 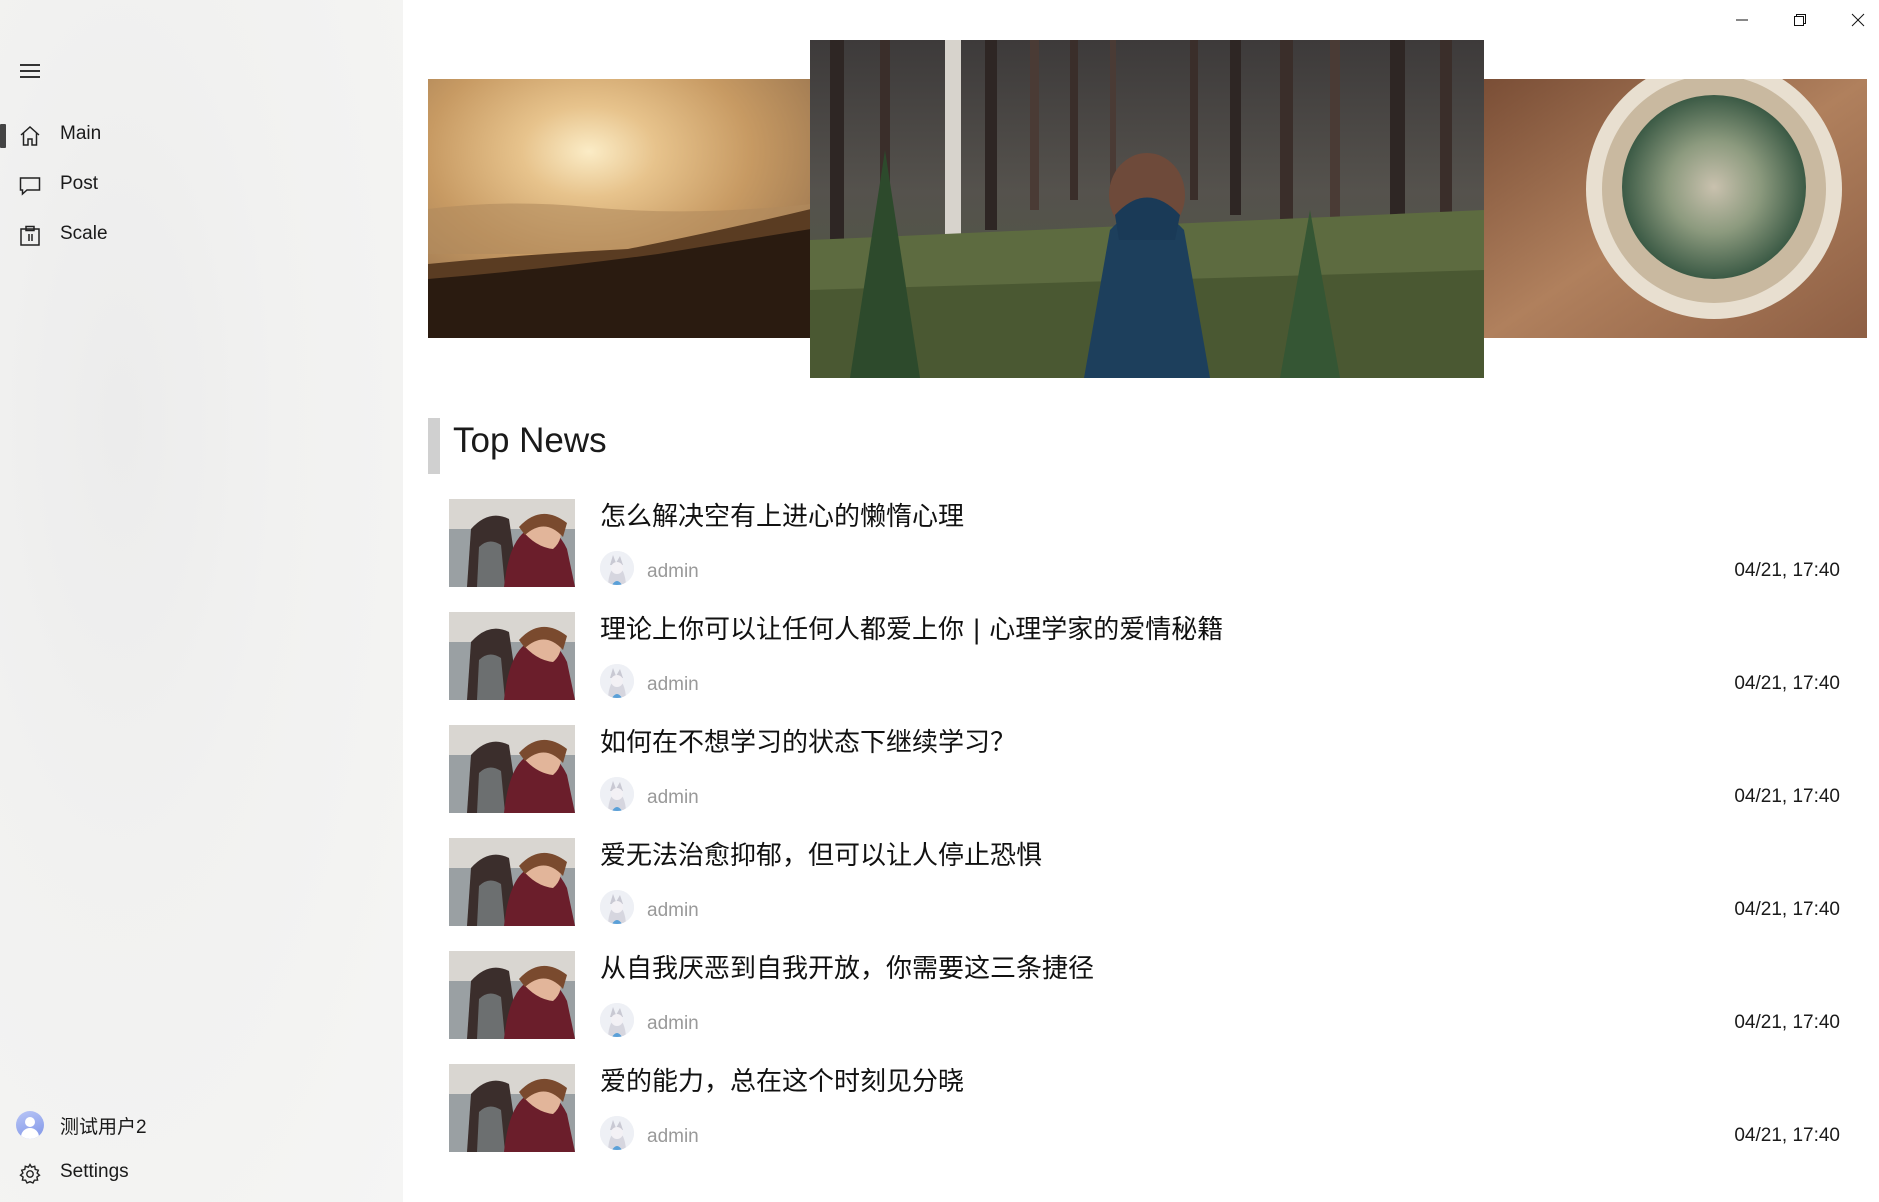 I want to click on carousel-slide-forest, so click(x=1147, y=209).